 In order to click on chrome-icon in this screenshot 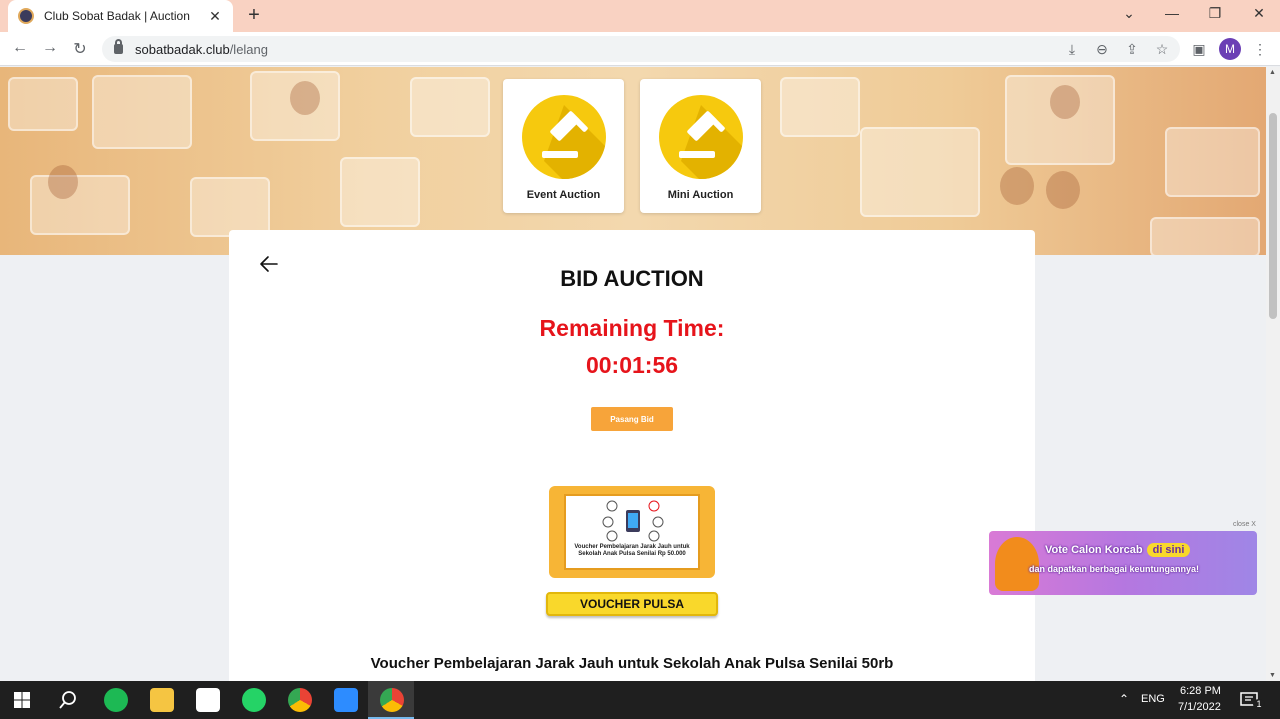, I will do `click(300, 700)`.